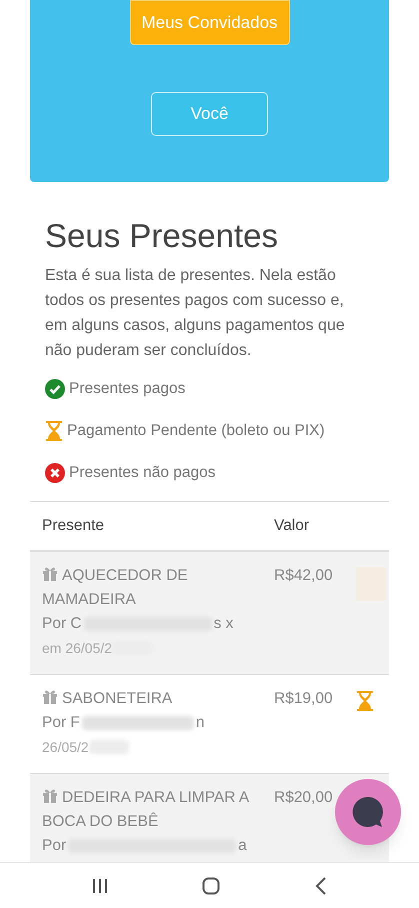 This screenshot has width=419, height=908. What do you see at coordinates (200, 723) in the screenshot?
I see `buyer-text: n` at bounding box center [200, 723].